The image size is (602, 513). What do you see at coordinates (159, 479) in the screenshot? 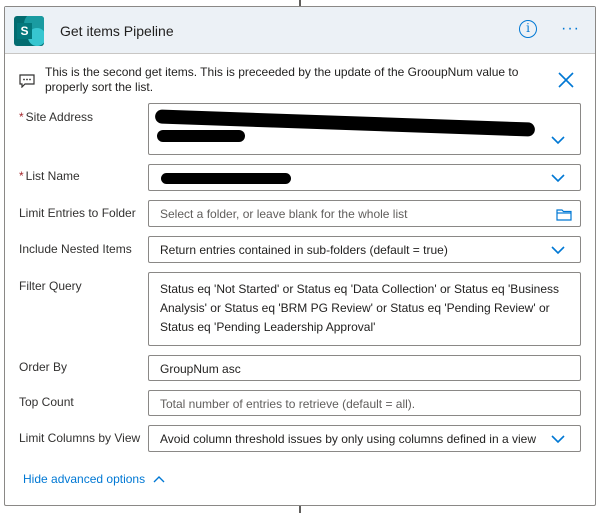
I see `chevron-up-icon` at bounding box center [159, 479].